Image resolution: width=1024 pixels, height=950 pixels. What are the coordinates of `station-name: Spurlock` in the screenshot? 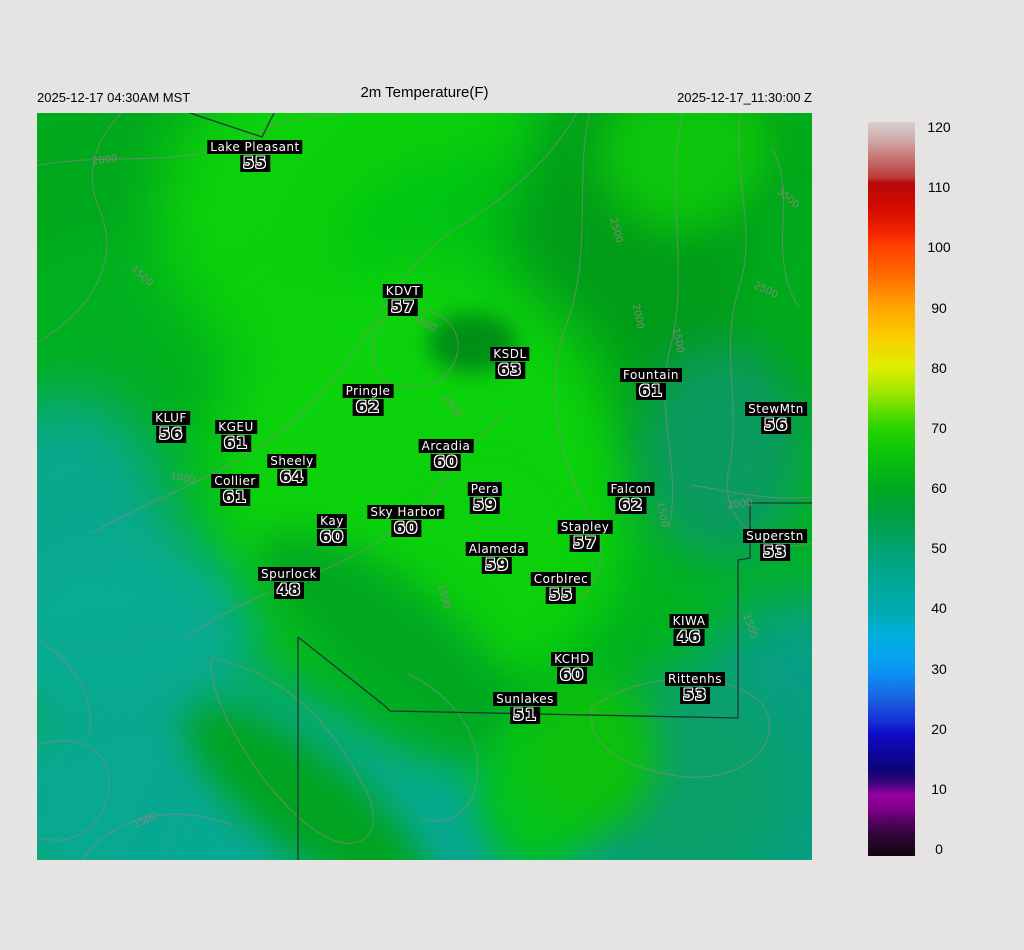 It's located at (289, 574).